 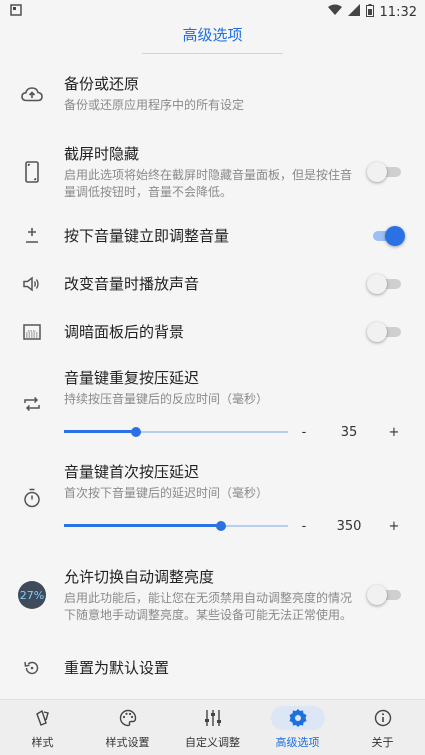 I want to click on repeat-delay-desc: 持续按压音量键后的反应时间（毫秒）, so click(x=166, y=399).